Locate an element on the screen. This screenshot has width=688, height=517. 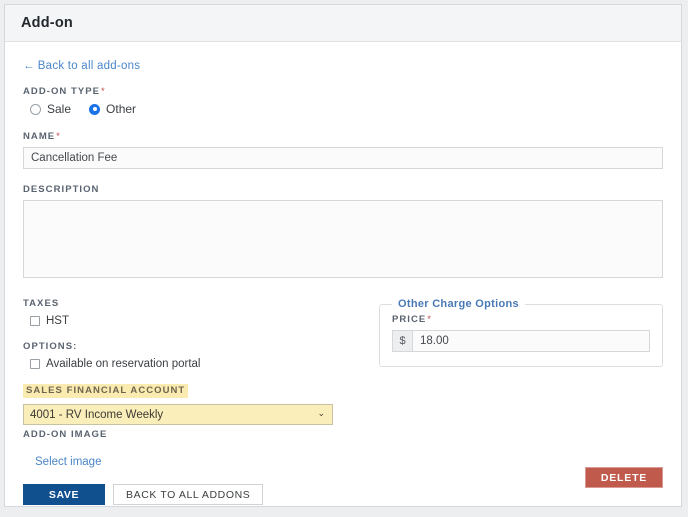
checkbox-icon-hst is located at coordinates (35, 321).